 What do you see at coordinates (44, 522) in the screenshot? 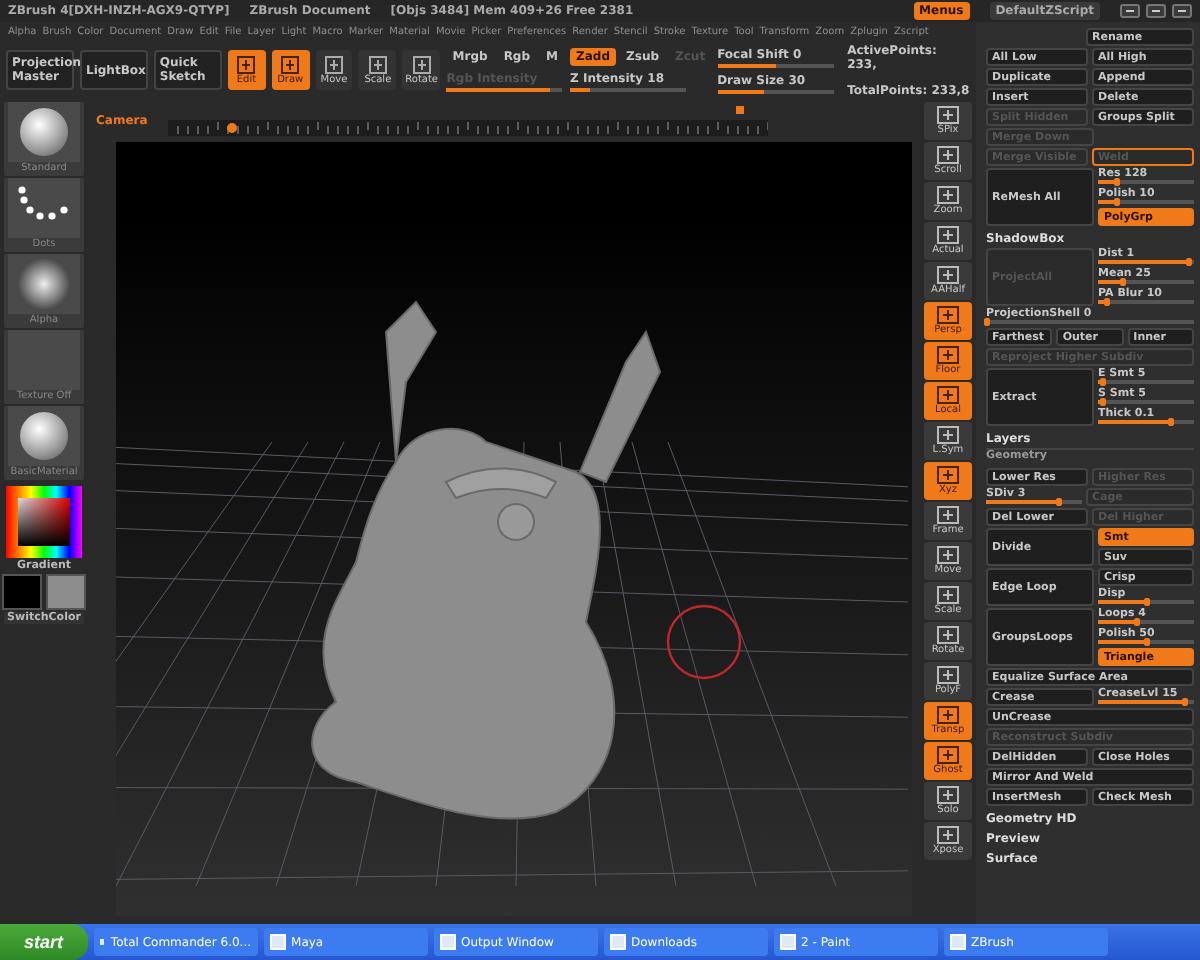
I see `color-picker` at bounding box center [44, 522].